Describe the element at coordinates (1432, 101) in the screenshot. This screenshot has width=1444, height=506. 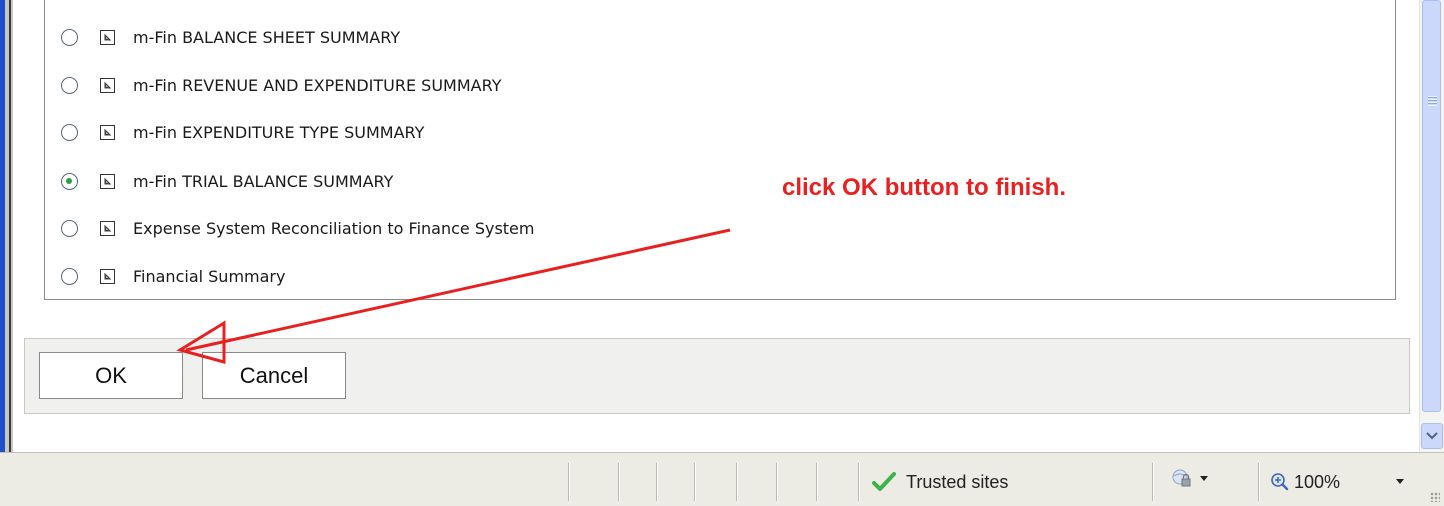
I see `scrollbar-grip` at that location.